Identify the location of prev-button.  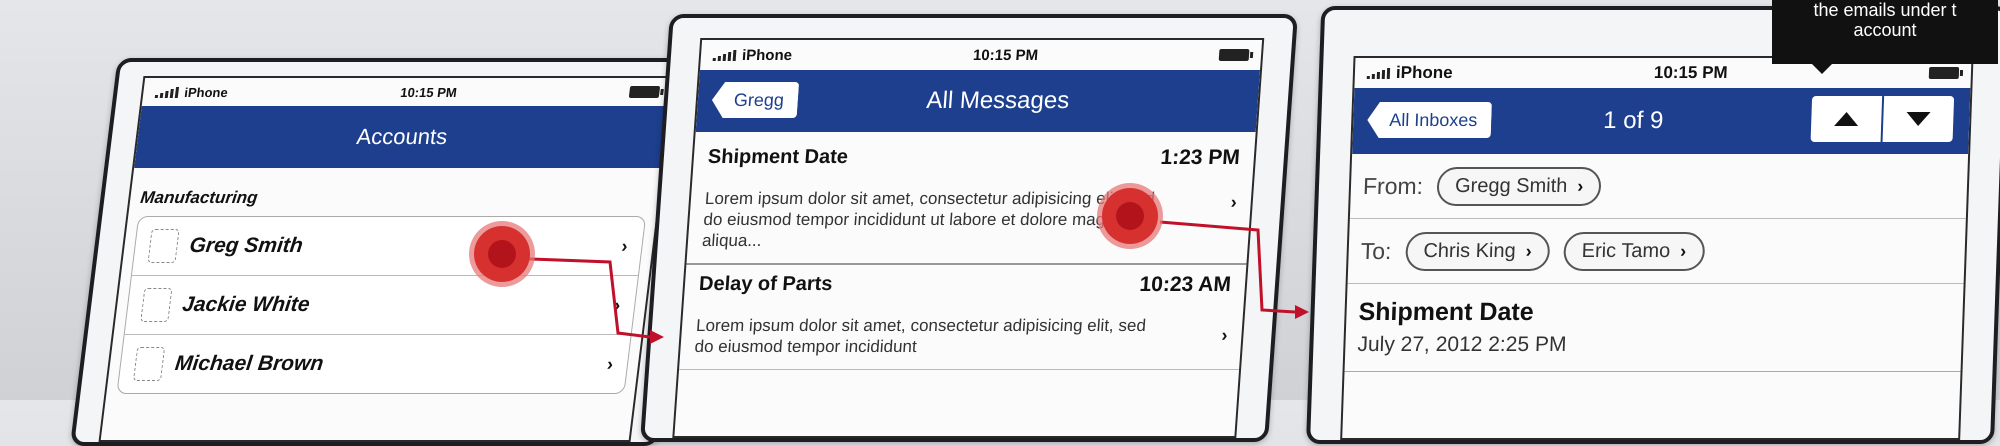
(1846, 119).